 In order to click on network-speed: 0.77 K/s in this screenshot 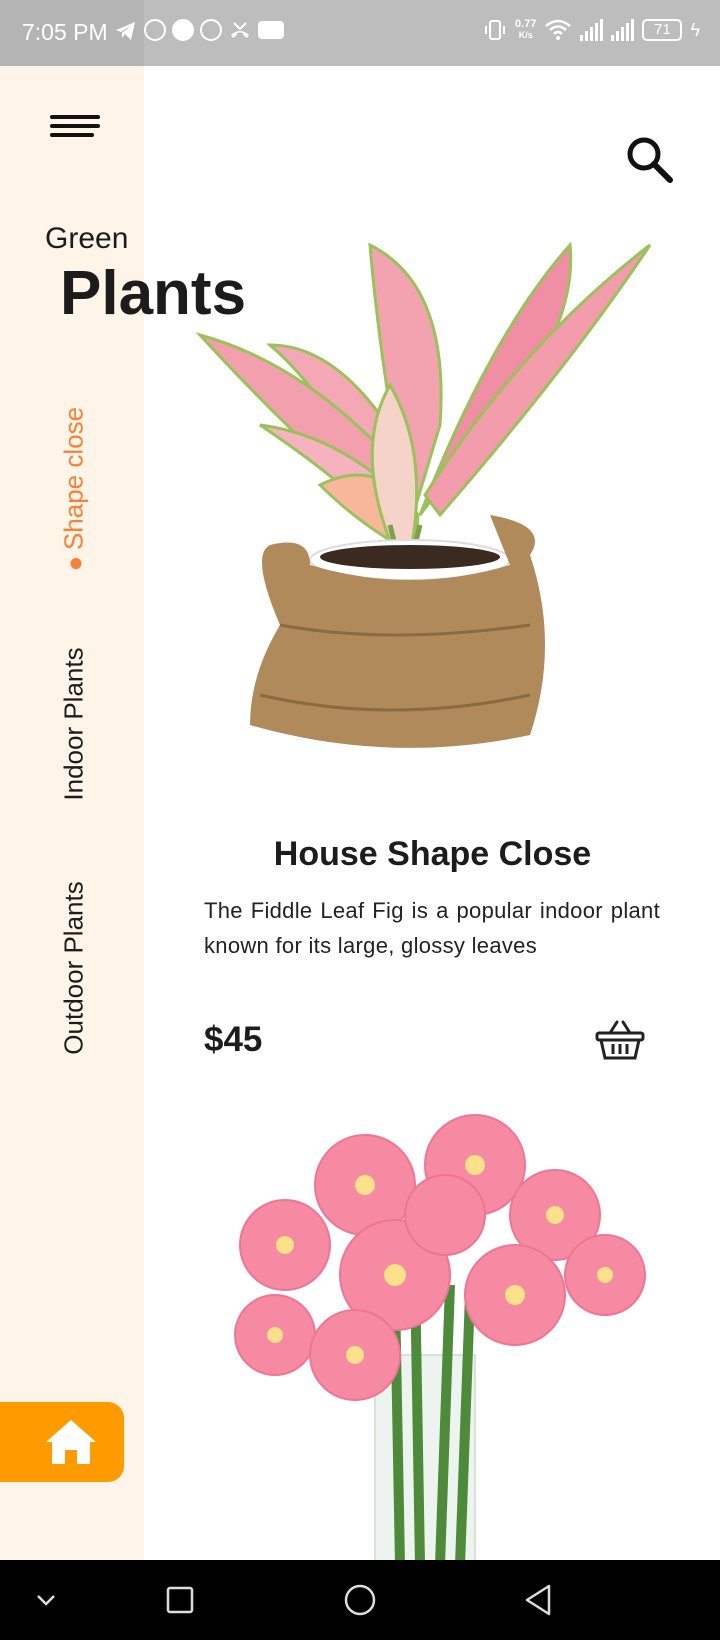, I will do `click(525, 30)`.